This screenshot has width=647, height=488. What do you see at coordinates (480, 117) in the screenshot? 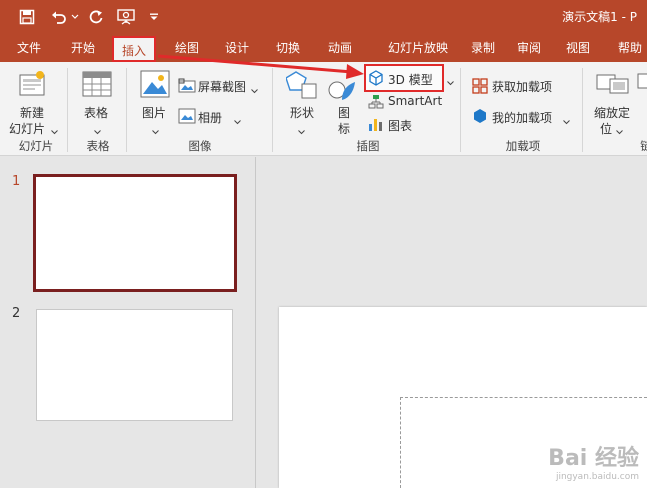
I see `my-addins-icon` at bounding box center [480, 117].